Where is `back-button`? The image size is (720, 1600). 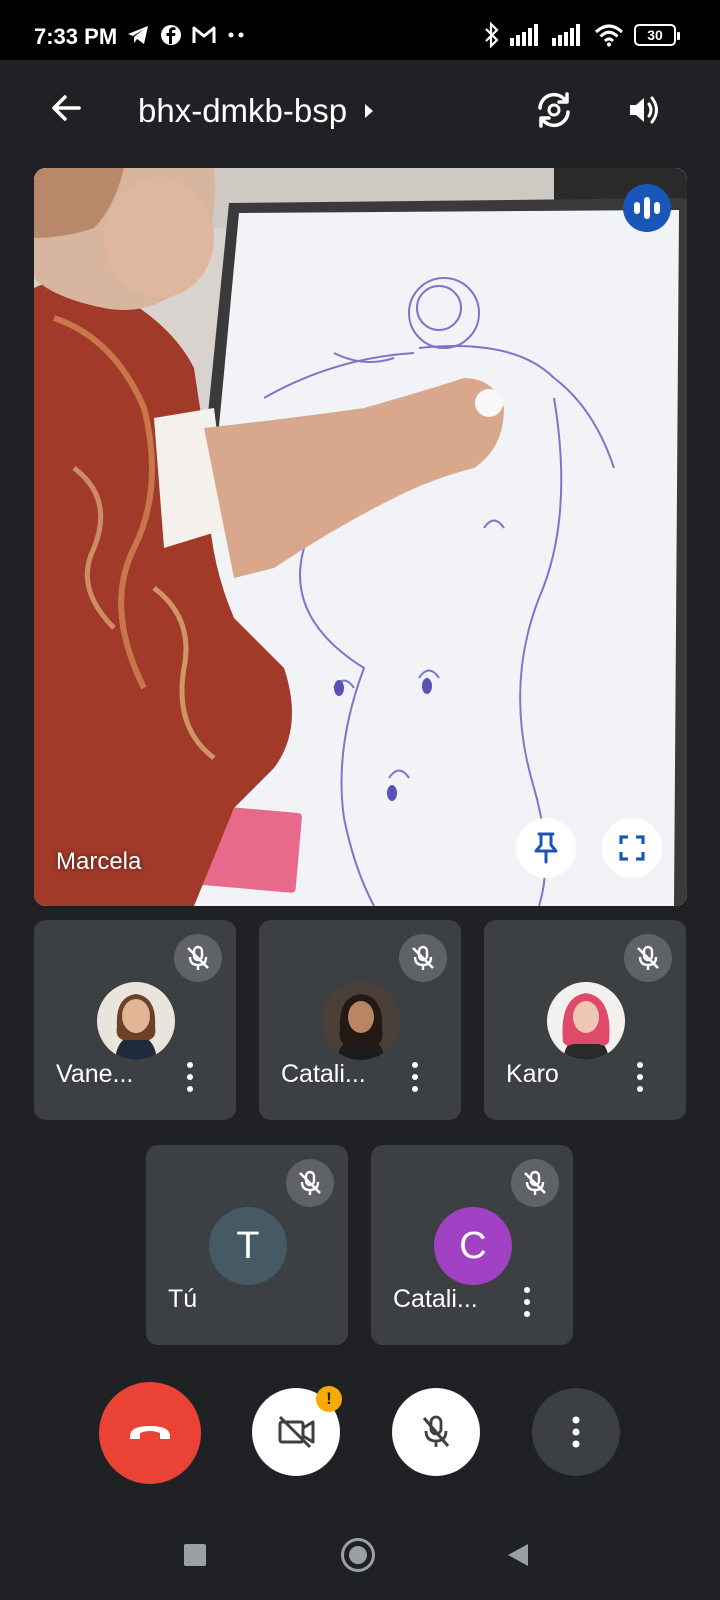 back-button is located at coordinates (66, 108).